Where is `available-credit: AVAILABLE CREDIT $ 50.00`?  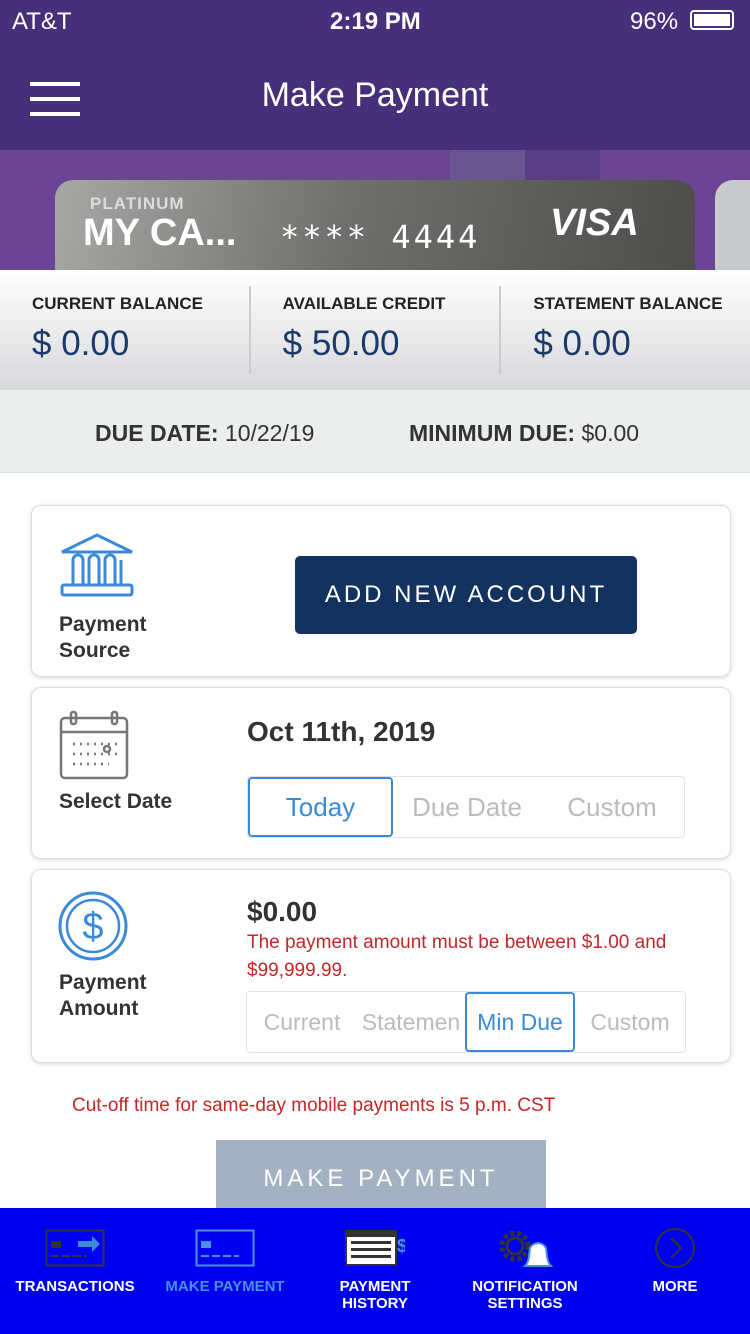
available-credit: AVAILABLE CREDIT $ 50.00 is located at coordinates (376, 330).